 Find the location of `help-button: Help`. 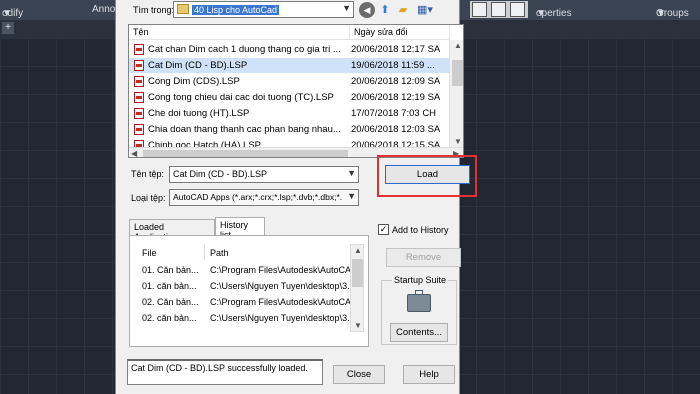

help-button: Help is located at coordinates (429, 374).